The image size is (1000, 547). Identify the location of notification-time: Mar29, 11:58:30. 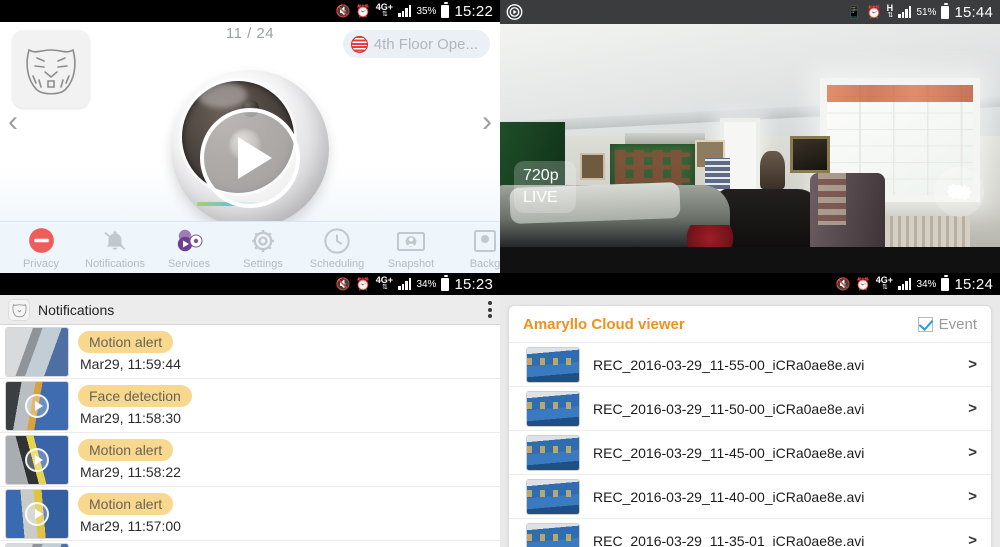
(130, 418).